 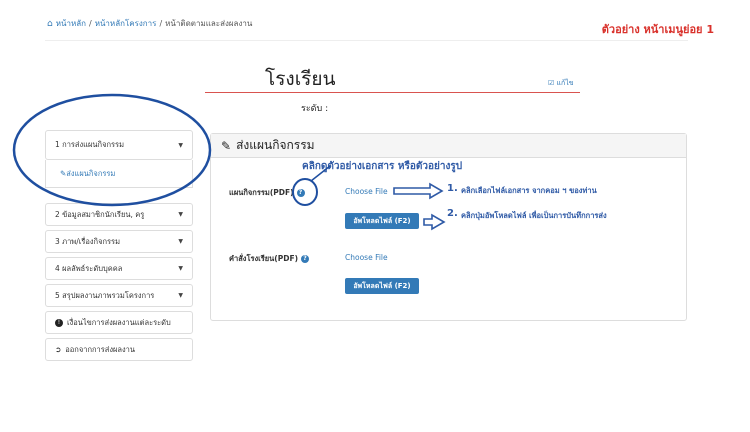 What do you see at coordinates (529, 190) in the screenshot?
I see `annotation-step1: คลิกเลือกไฟล์เอกสาร จากคอม ฯ ของท่าน` at bounding box center [529, 190].